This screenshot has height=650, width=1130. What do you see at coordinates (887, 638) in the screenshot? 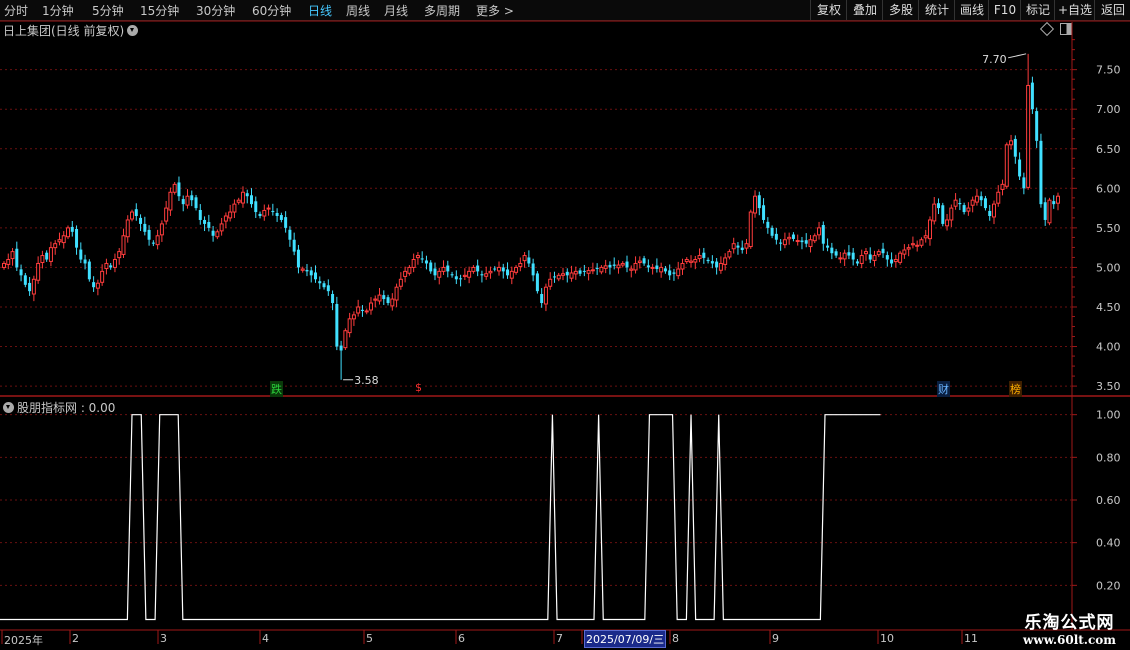
I see `x-tick-label: 10` at bounding box center [887, 638].